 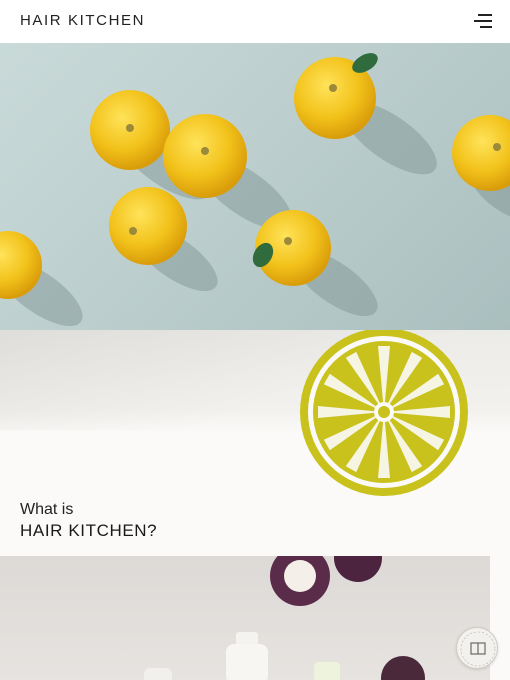 I want to click on site-header: HAIR KITCHEN, so click(x=255, y=21).